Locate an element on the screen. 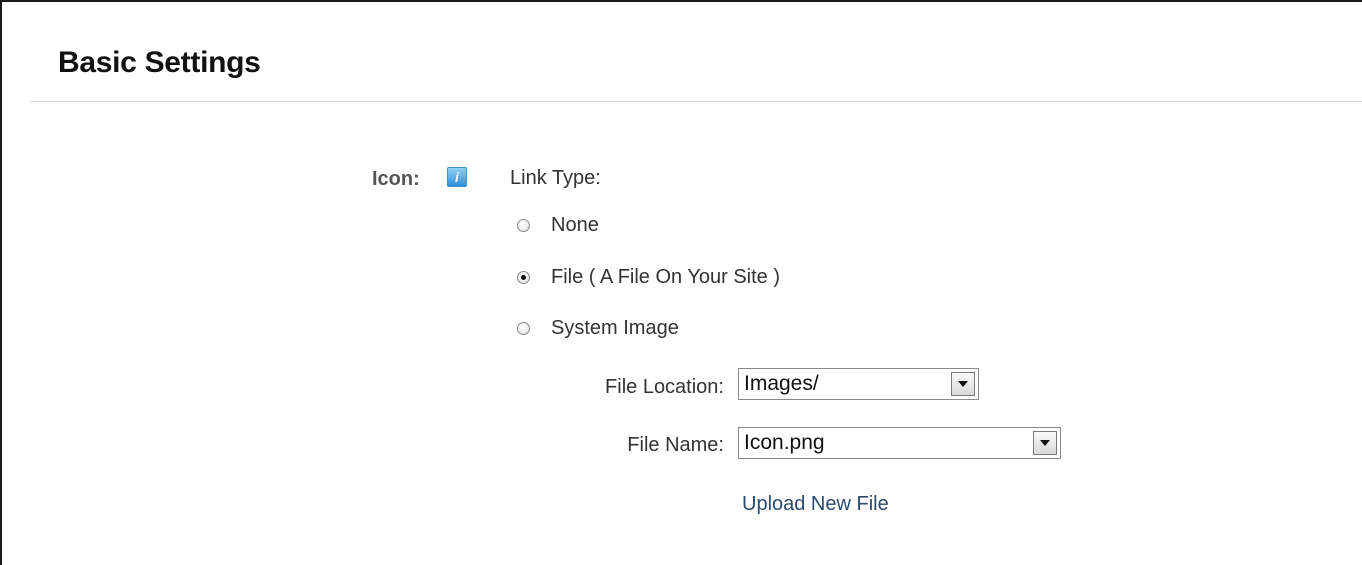  file-name-label: File Name: is located at coordinates (675, 445).